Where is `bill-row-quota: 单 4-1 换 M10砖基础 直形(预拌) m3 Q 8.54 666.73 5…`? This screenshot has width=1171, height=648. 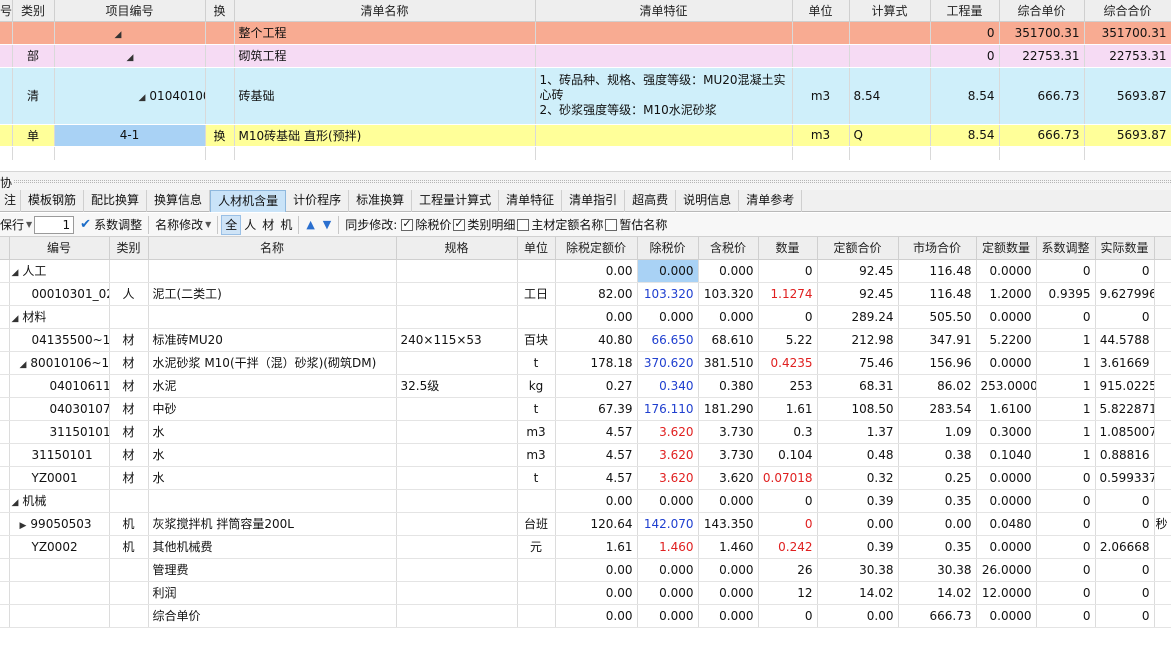 bill-row-quota: 单 4-1 换 M10砖基础 直形(预拌) m3 Q 8.54 666.73 5… is located at coordinates (585, 135).